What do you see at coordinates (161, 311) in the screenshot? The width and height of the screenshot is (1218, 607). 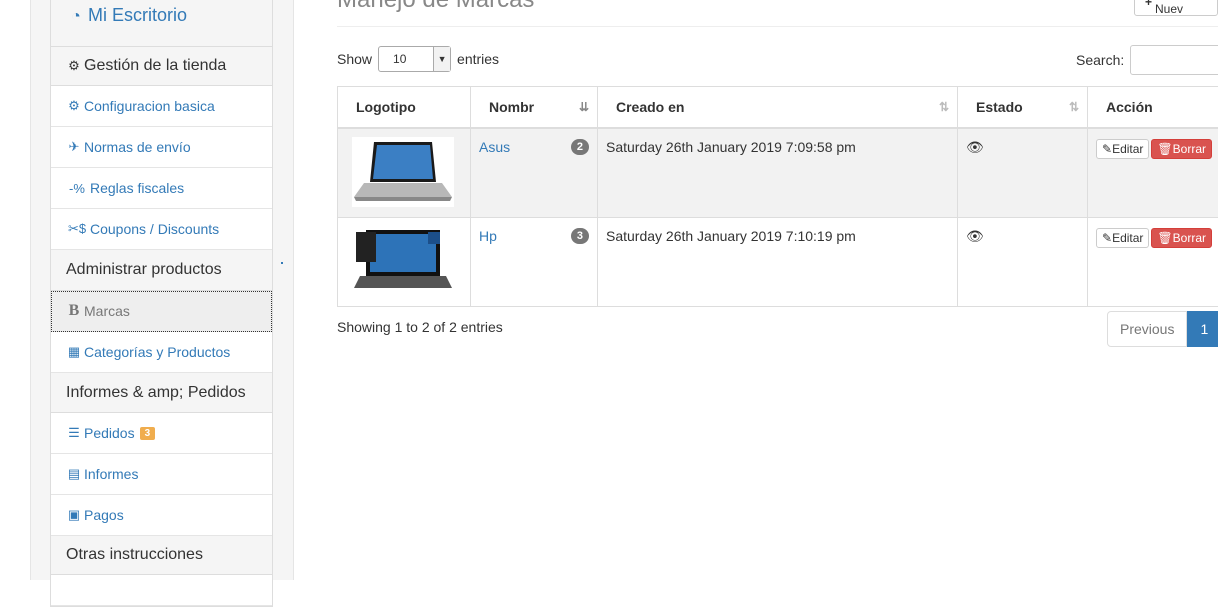 I see `sidebar-item-brands: B Marcas` at bounding box center [161, 311].